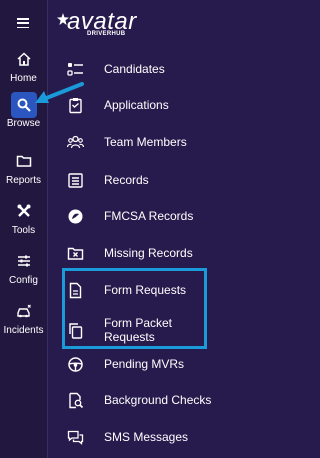 This screenshot has height=458, width=320. What do you see at coordinates (24, 161) in the screenshot?
I see `folder-icon` at bounding box center [24, 161].